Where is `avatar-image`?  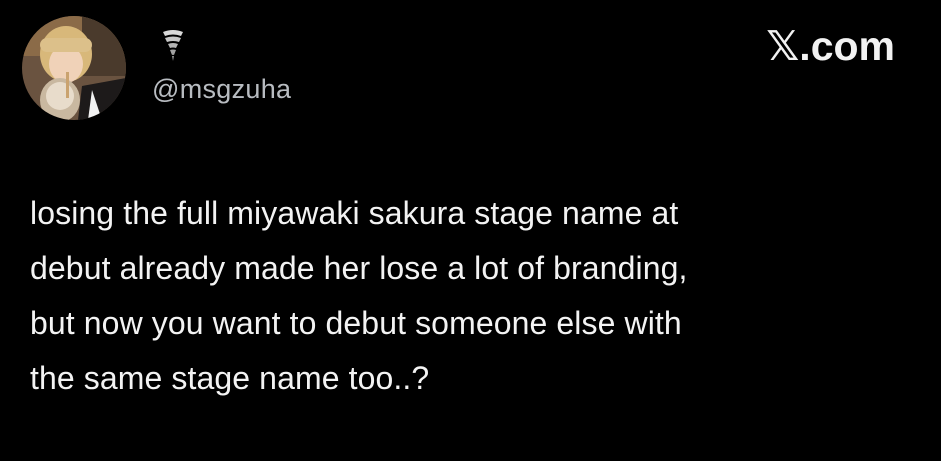 avatar-image is located at coordinates (74, 68).